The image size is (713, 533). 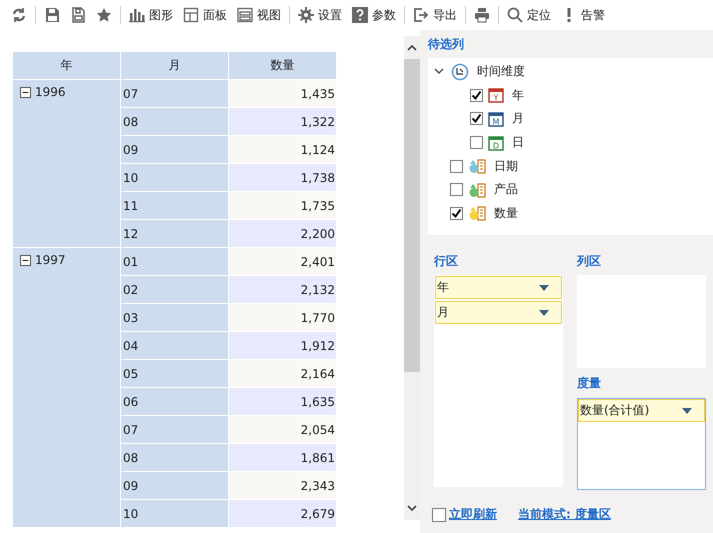 What do you see at coordinates (498, 312) in the screenshot?
I see `field-dropdown: 月` at bounding box center [498, 312].